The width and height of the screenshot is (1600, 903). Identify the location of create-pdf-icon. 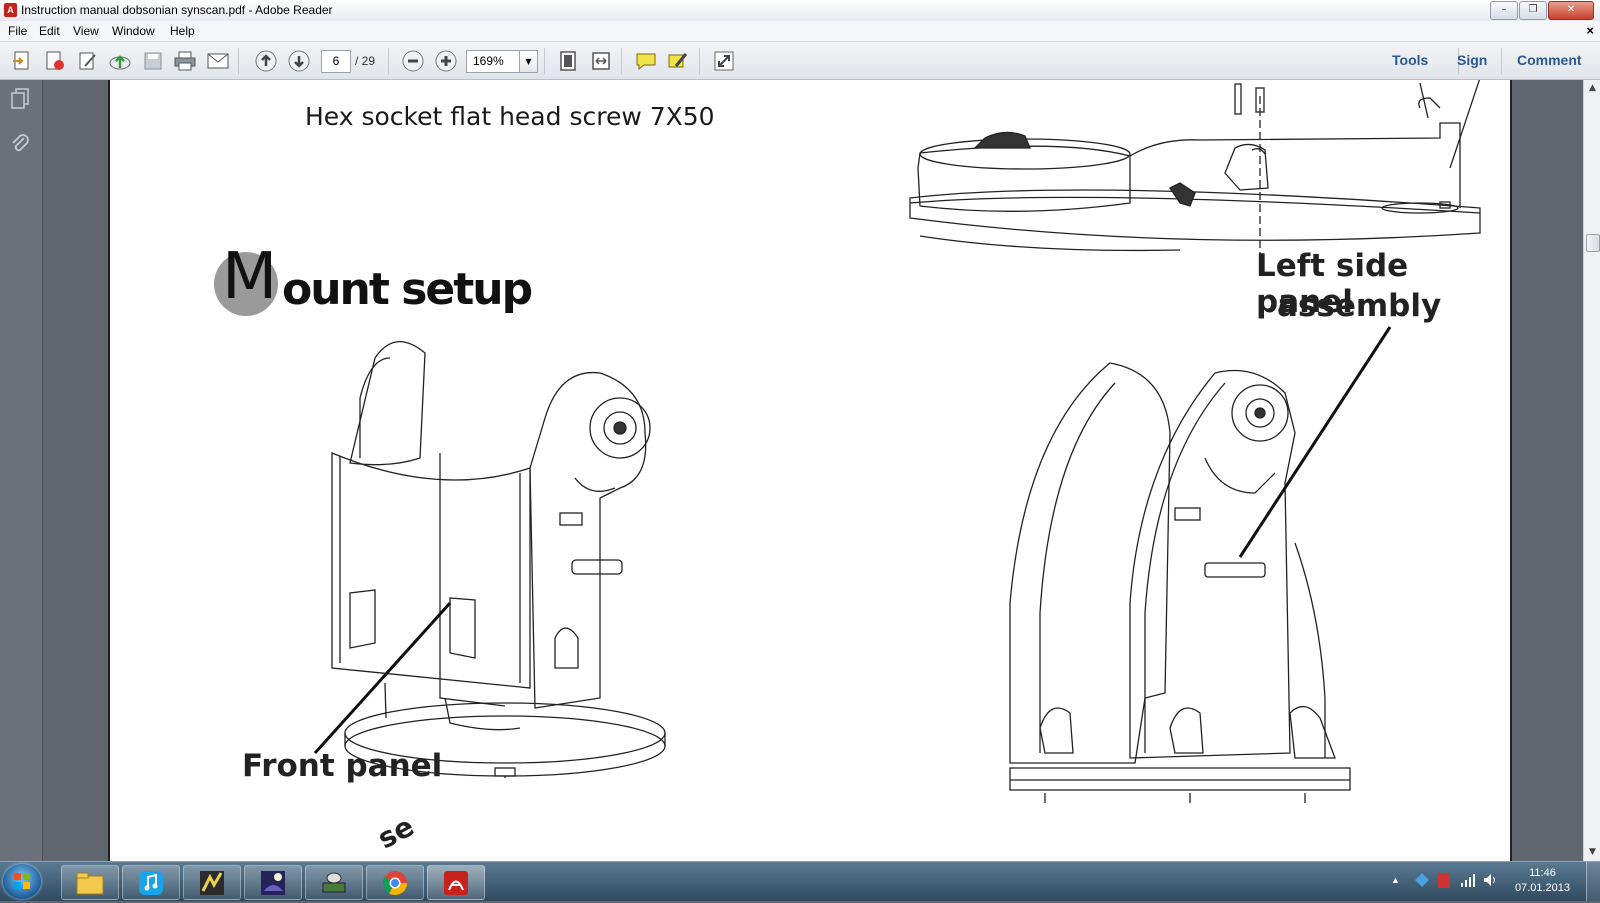
(22, 61).